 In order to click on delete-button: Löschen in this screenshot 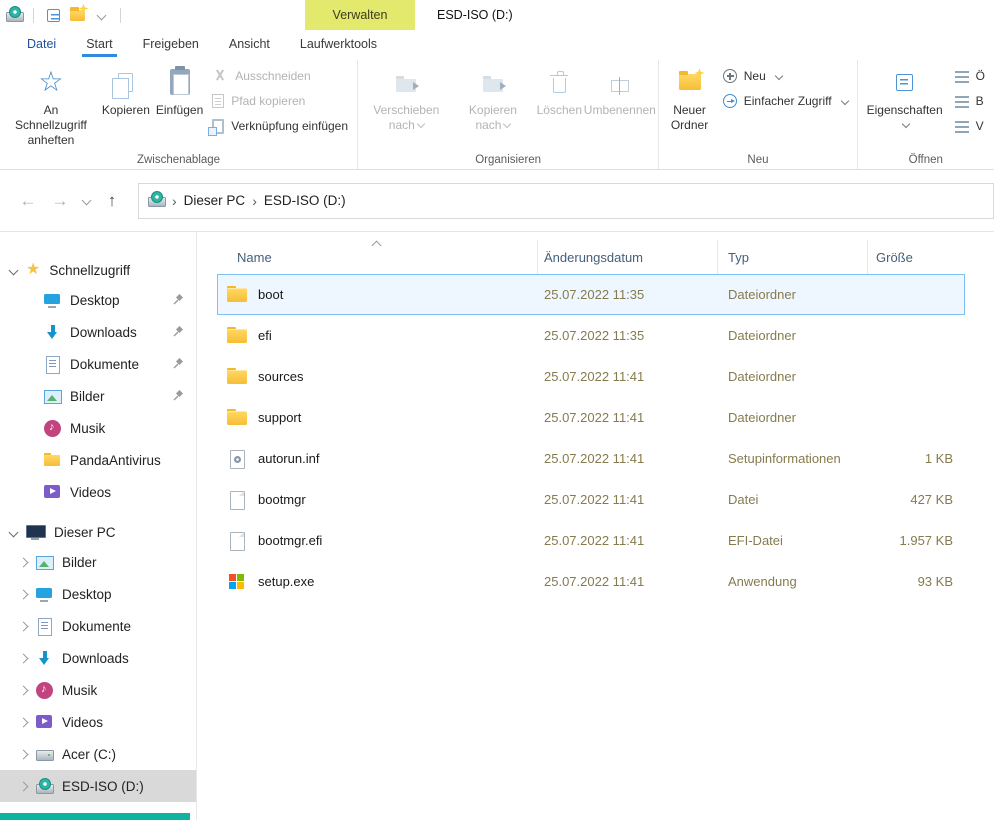, I will do `click(559, 89)`.